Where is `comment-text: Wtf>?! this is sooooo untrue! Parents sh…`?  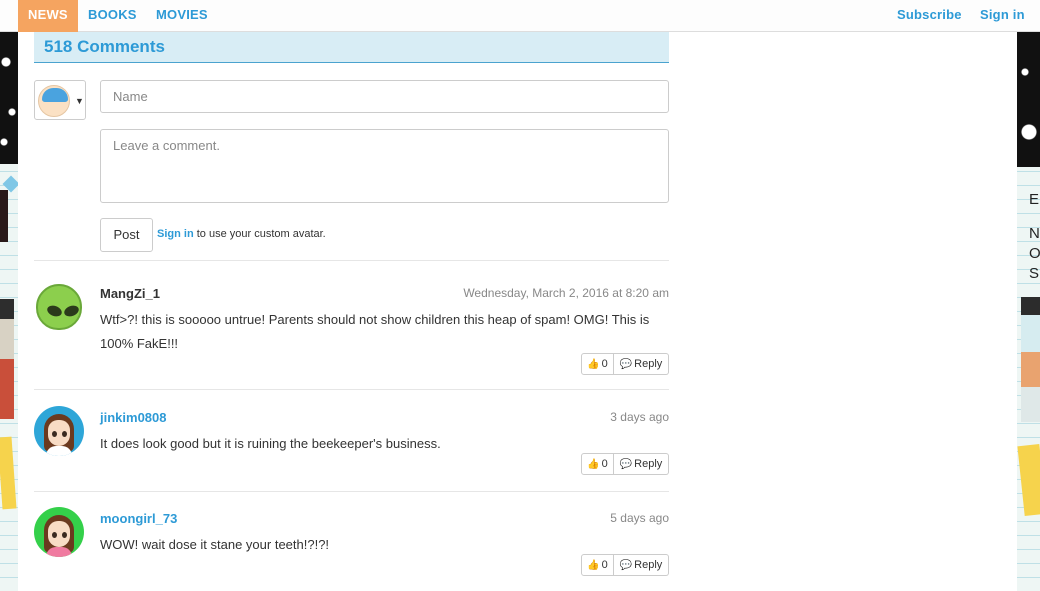
comment-text: Wtf>?! this is sooooo untrue! Parents sh… is located at coordinates (375, 331).